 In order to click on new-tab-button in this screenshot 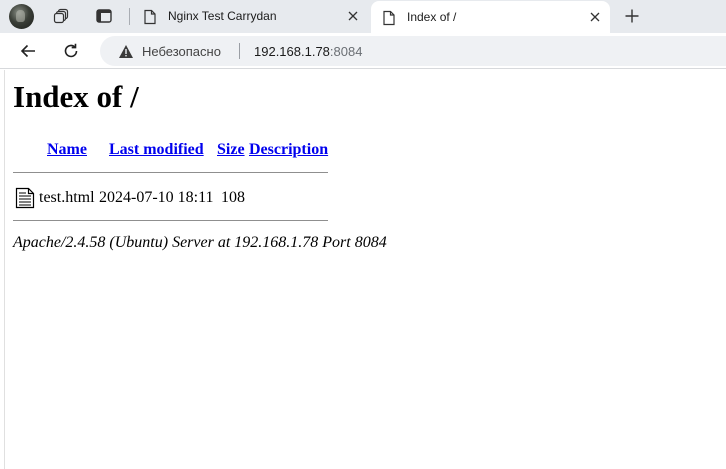, I will do `click(632, 16)`.